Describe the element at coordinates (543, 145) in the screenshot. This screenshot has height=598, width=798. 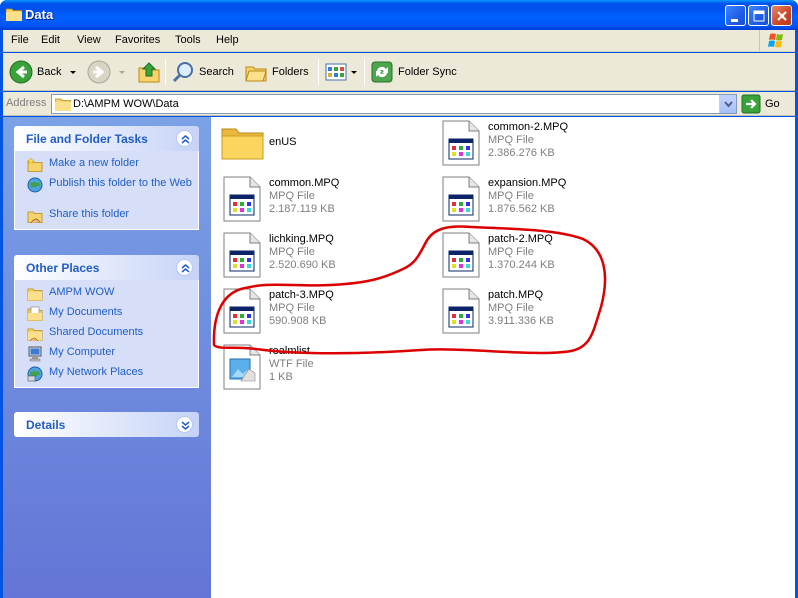
I see `file-item-common-2-mpq: common-2.MPQ MPQ File 2.386.276 KB` at that location.